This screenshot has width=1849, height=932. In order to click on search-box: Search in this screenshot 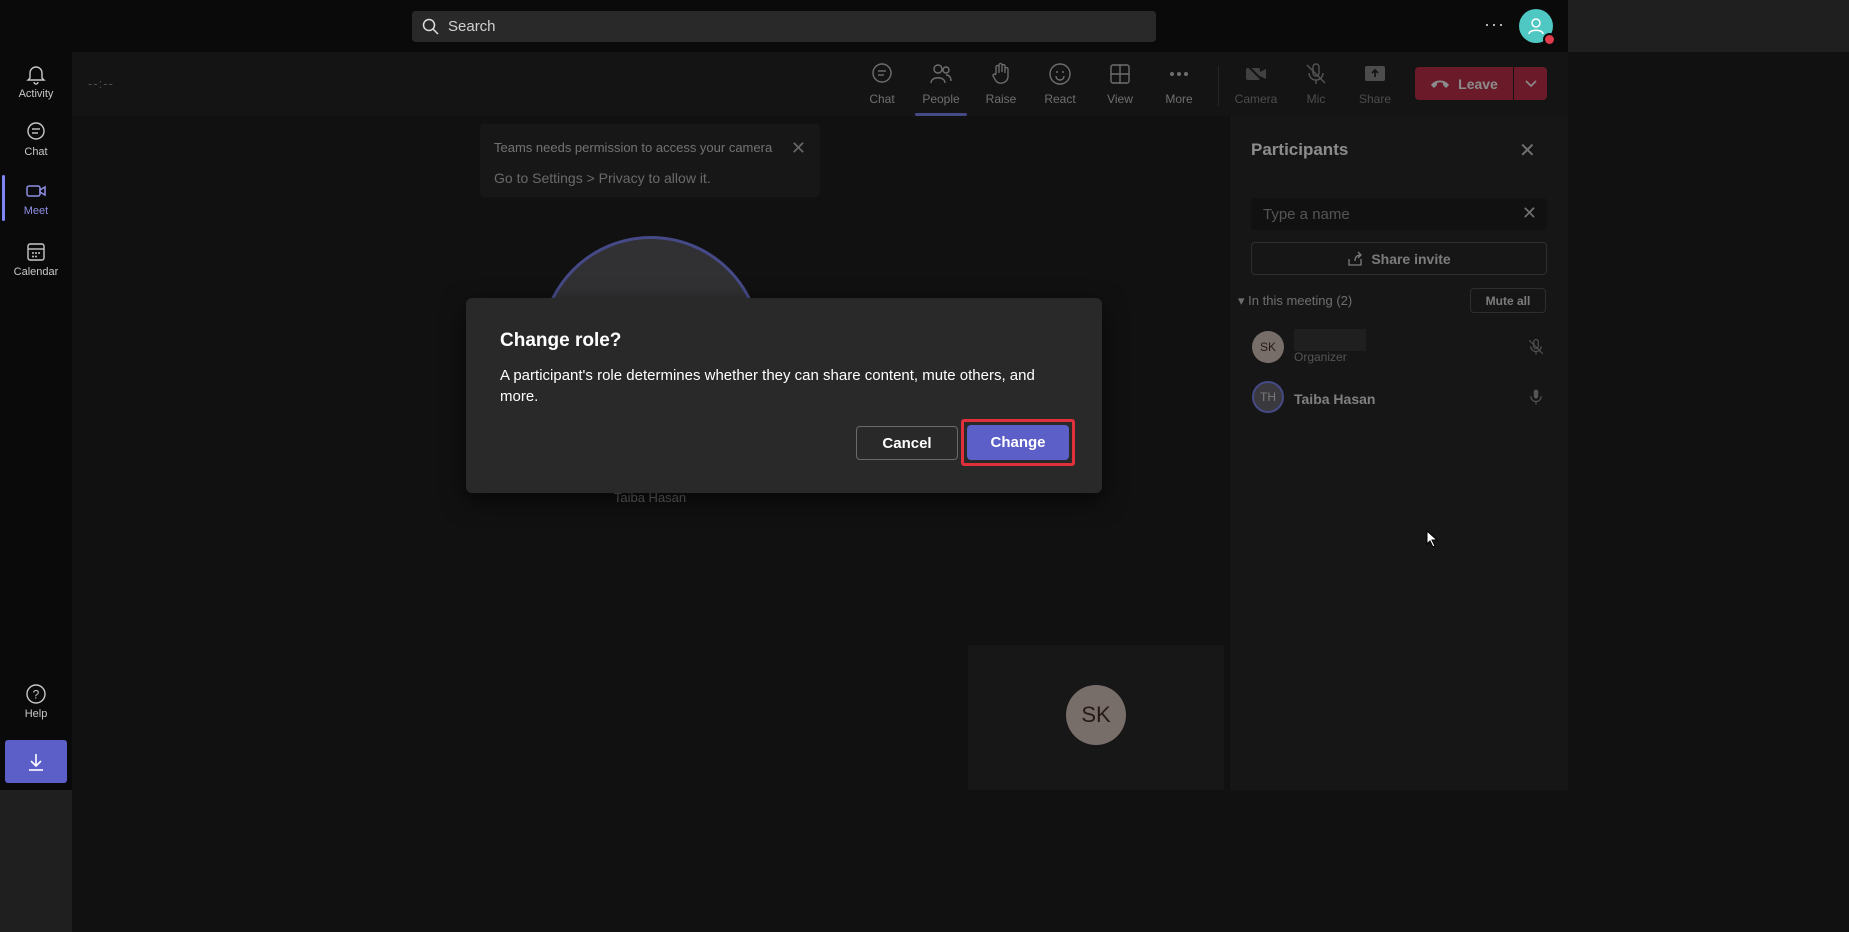, I will do `click(784, 26)`.